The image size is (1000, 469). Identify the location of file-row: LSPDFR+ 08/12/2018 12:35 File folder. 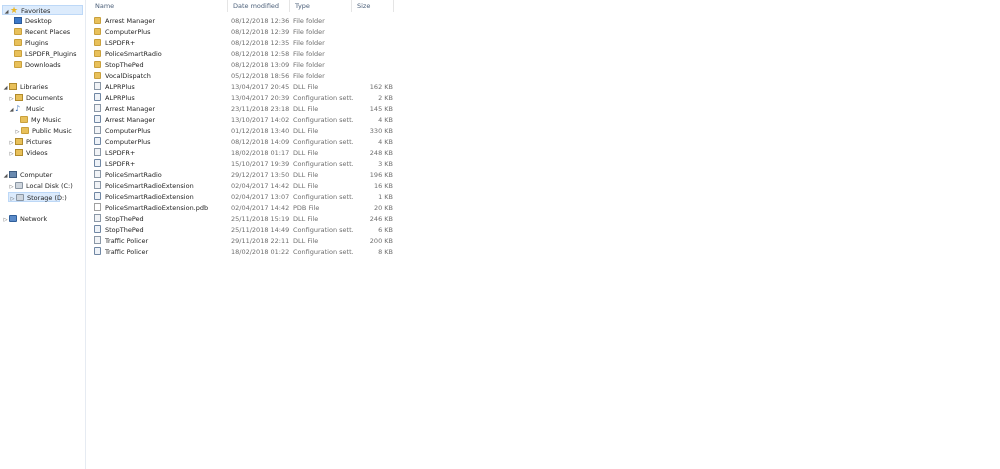
(241, 43).